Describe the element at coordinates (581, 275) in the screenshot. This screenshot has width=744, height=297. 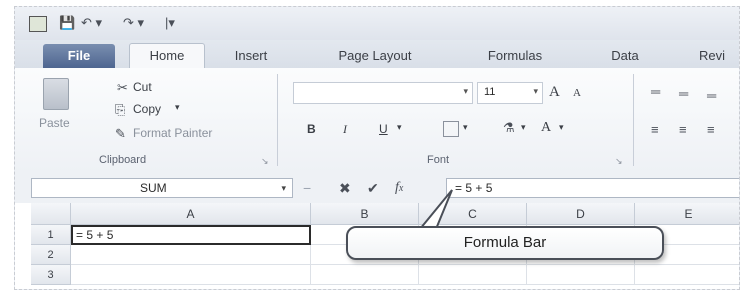
I see `cell-d3` at that location.